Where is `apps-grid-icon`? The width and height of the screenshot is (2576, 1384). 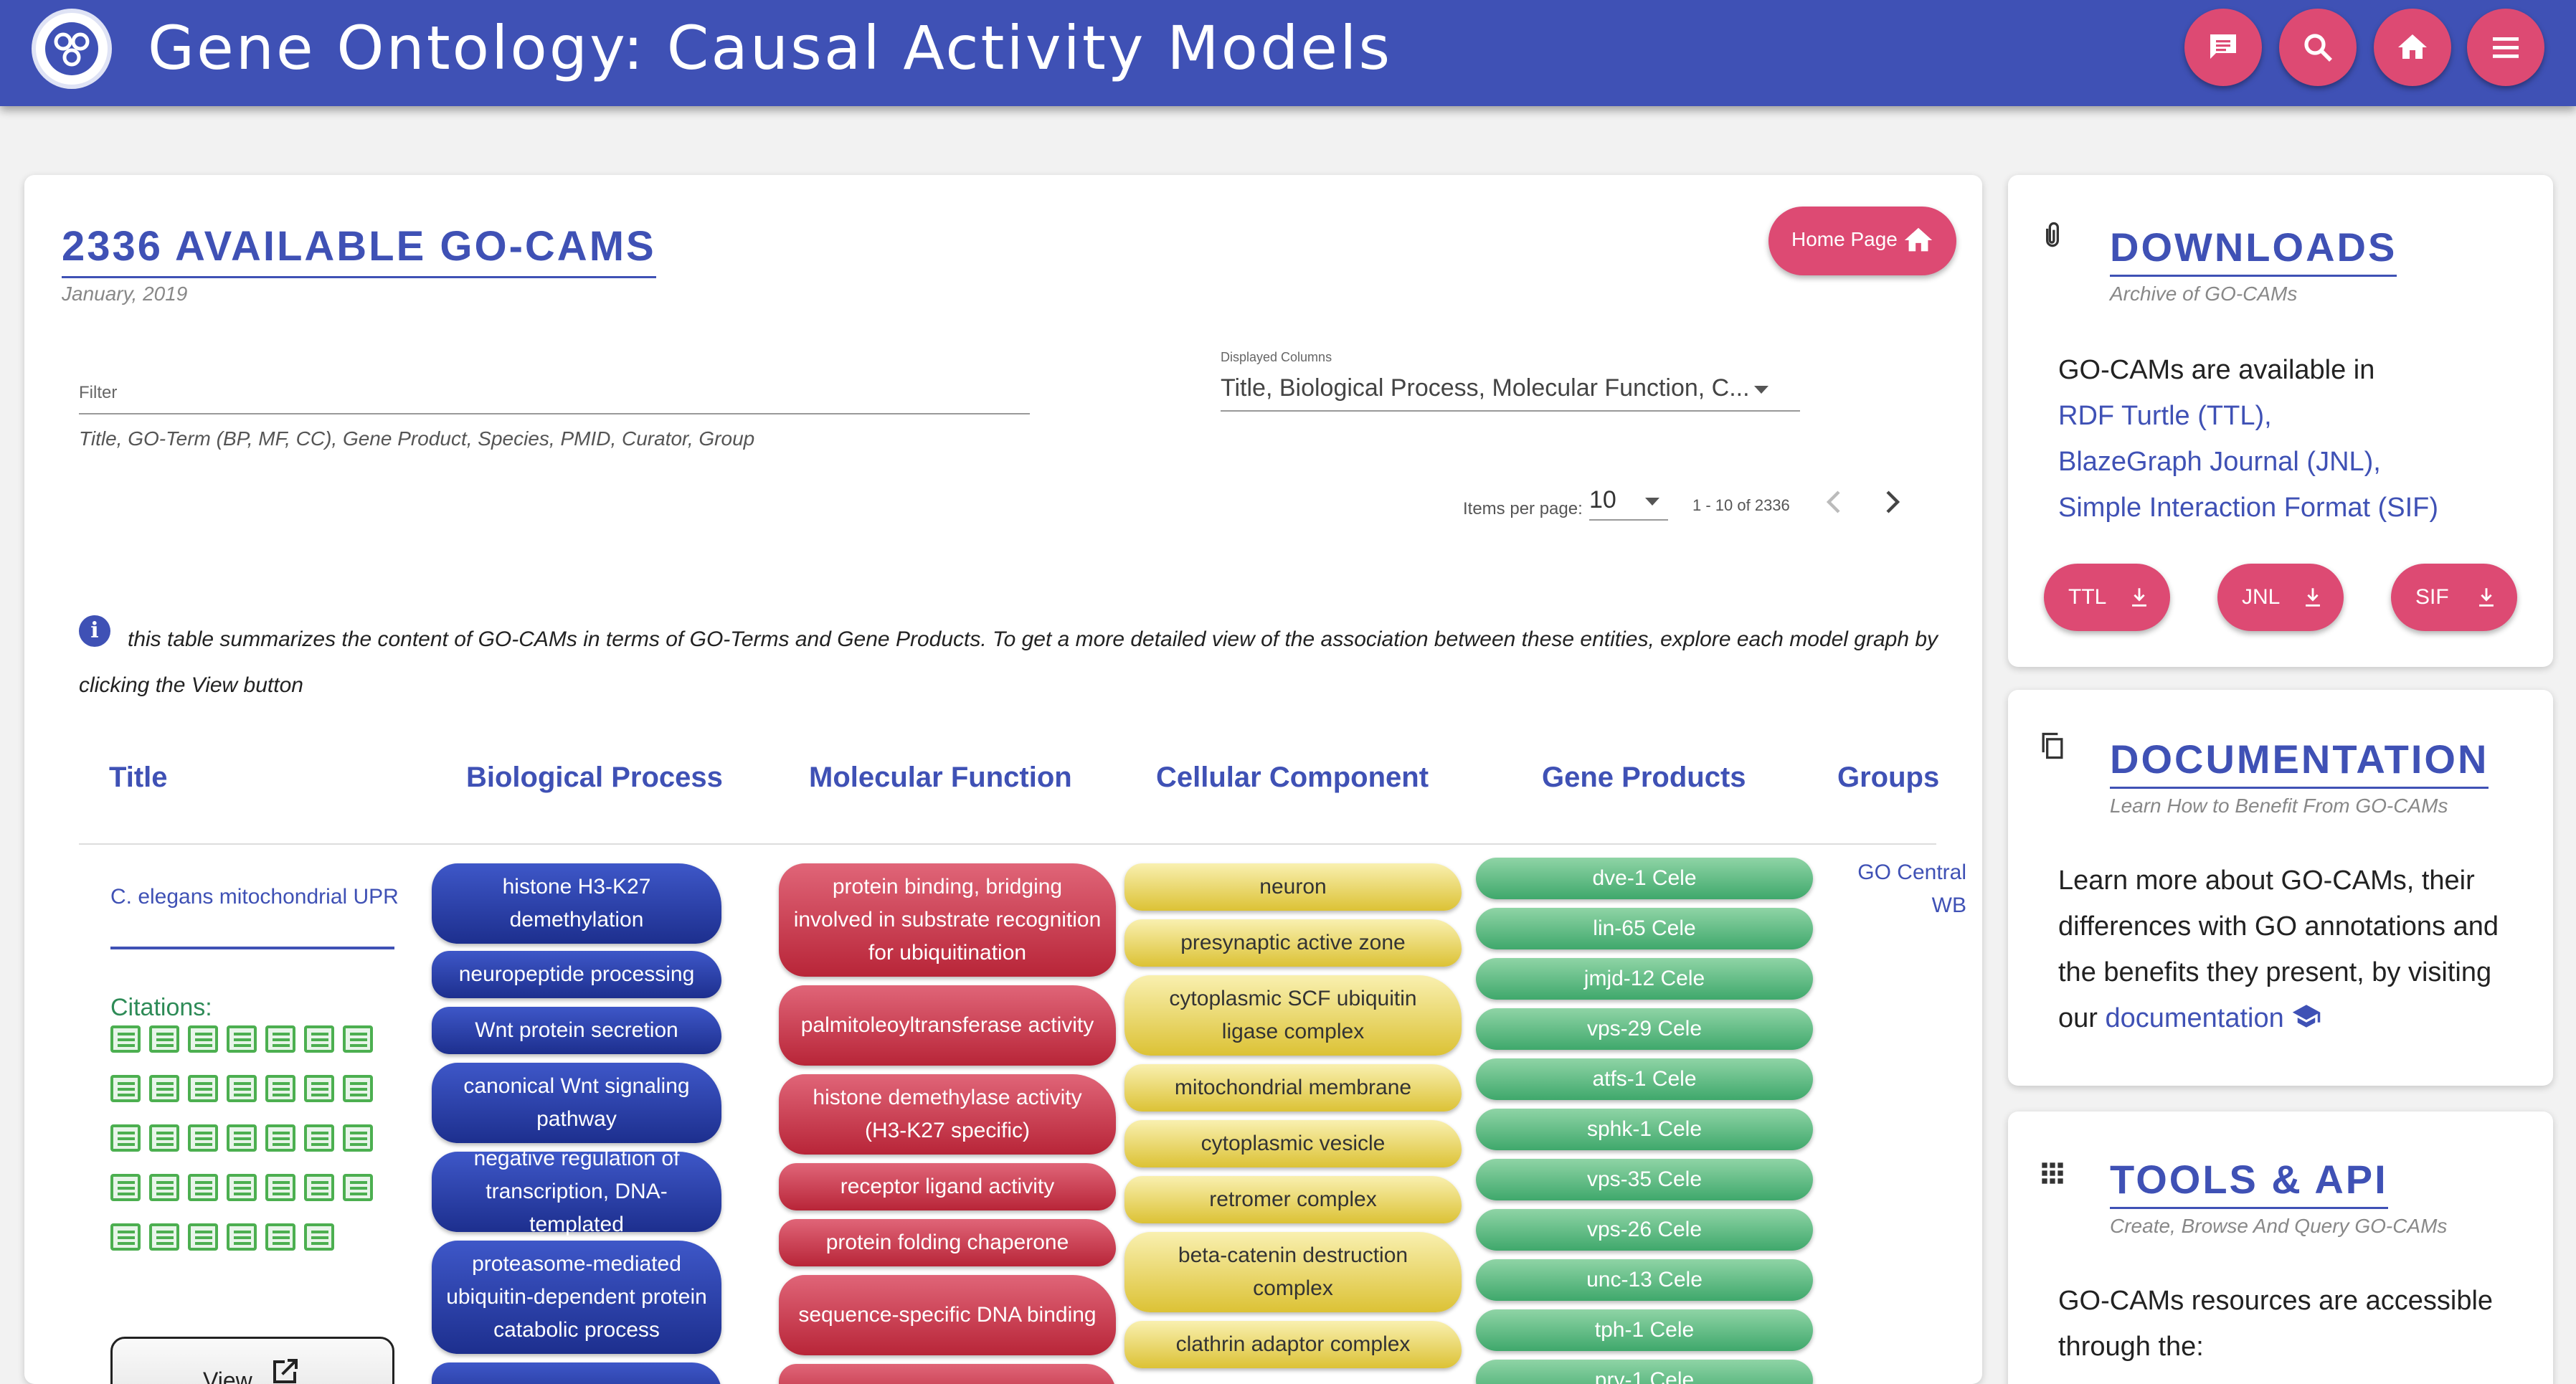 apps-grid-icon is located at coordinates (2052, 1173).